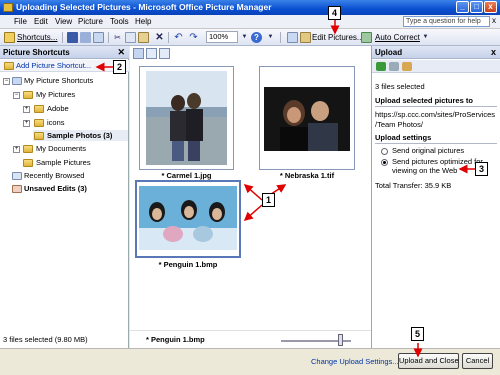  I want to click on thumbnail-caption: * Carmel 1.jpg, so click(186, 175).